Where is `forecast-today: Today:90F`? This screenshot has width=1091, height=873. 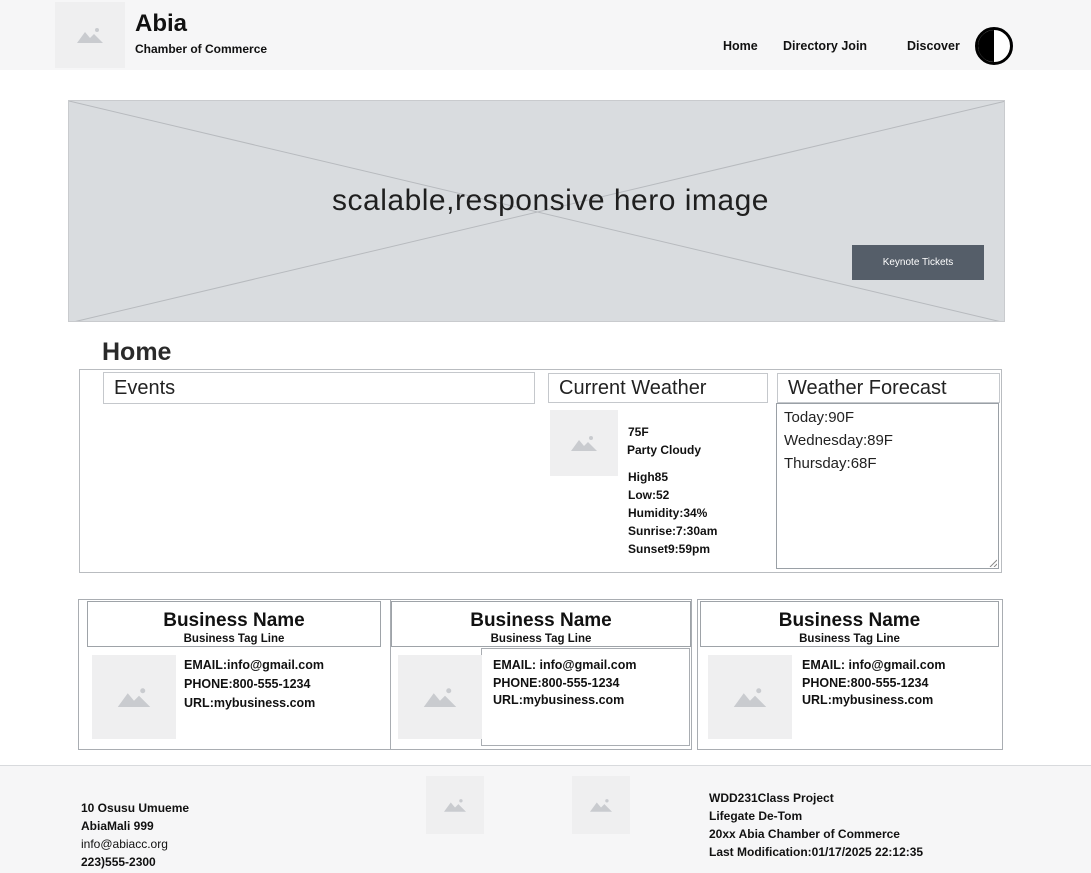 forecast-today: Today:90F is located at coordinates (819, 417).